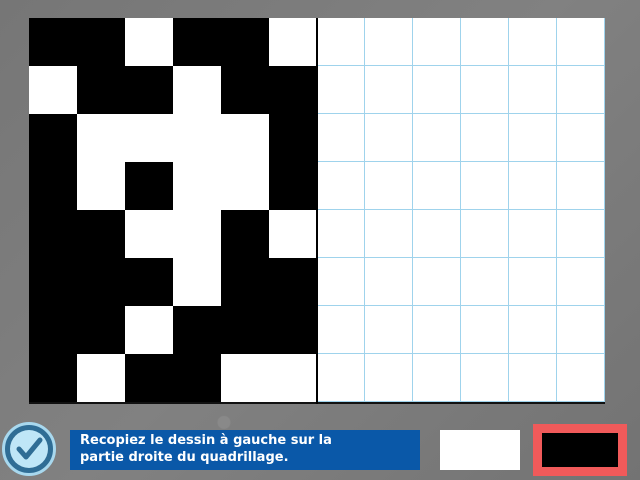 The image size is (640, 480). What do you see at coordinates (206, 440) in the screenshot?
I see `instruction-line-1: Recopiez le dessin à gauche sur la` at bounding box center [206, 440].